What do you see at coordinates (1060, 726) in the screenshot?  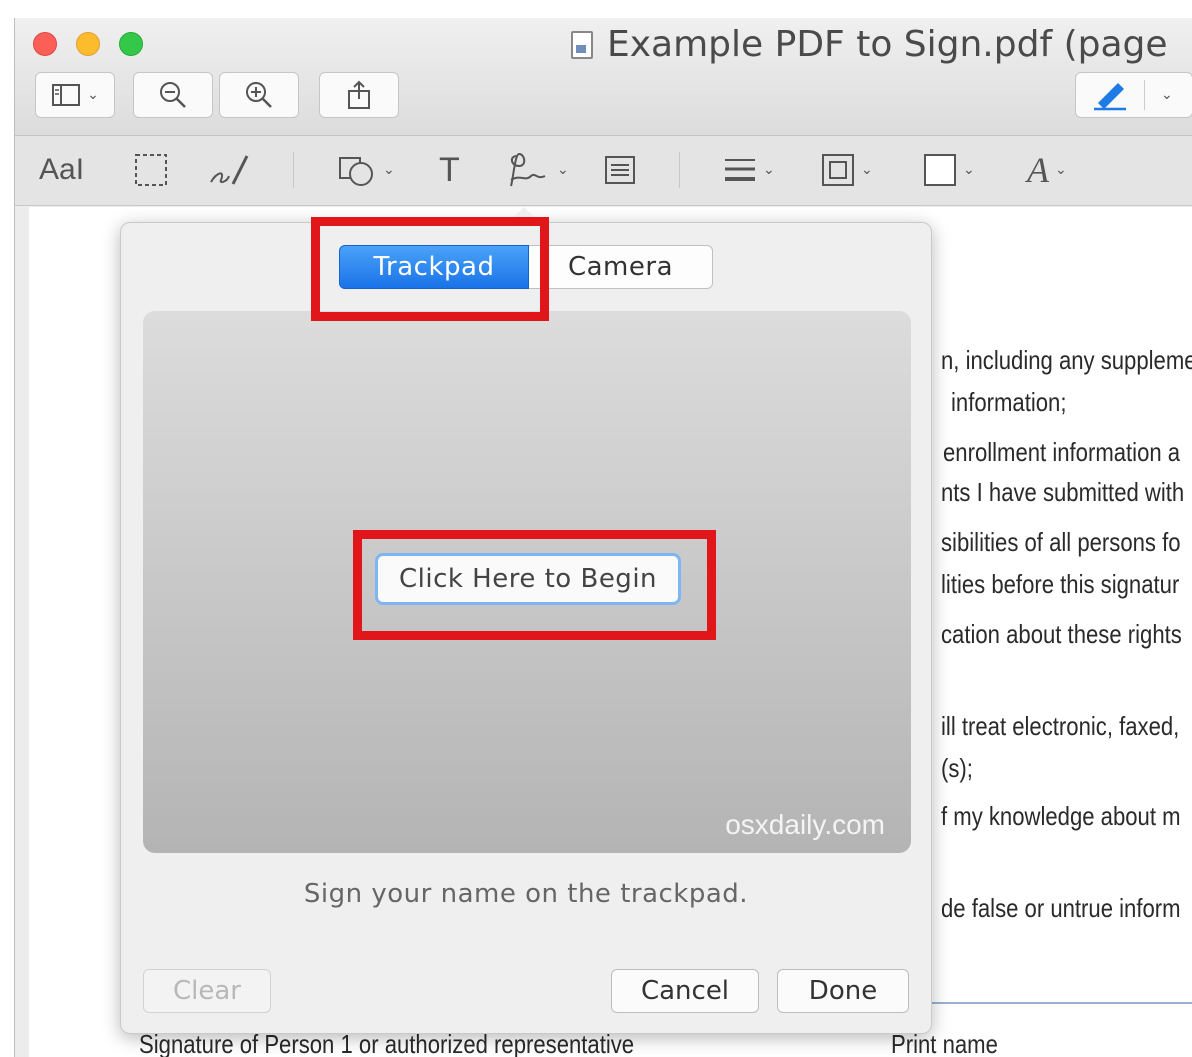 I see `pdf-text-line: ill treat electronic, faxed,` at bounding box center [1060, 726].